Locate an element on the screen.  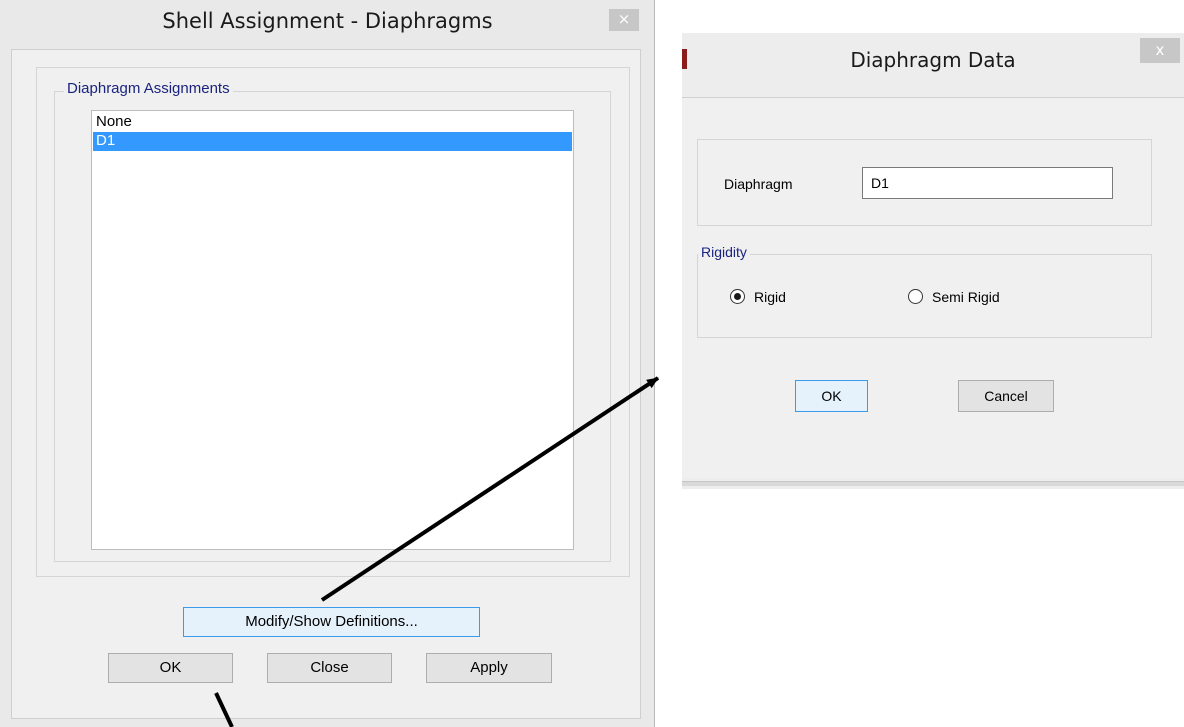
close-icon: × is located at coordinates (624, 20).